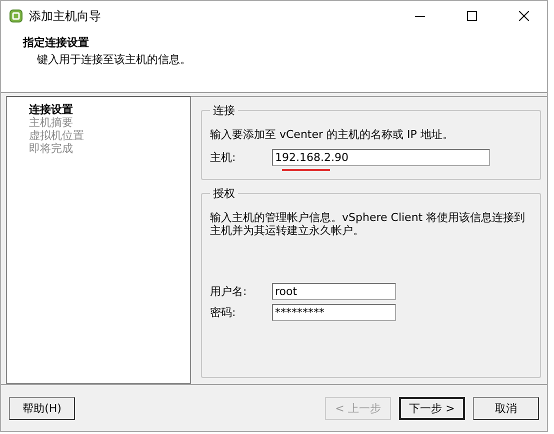 This screenshot has width=554, height=434. What do you see at coordinates (56, 42) in the screenshot?
I see `page-title: 指定连接设置` at bounding box center [56, 42].